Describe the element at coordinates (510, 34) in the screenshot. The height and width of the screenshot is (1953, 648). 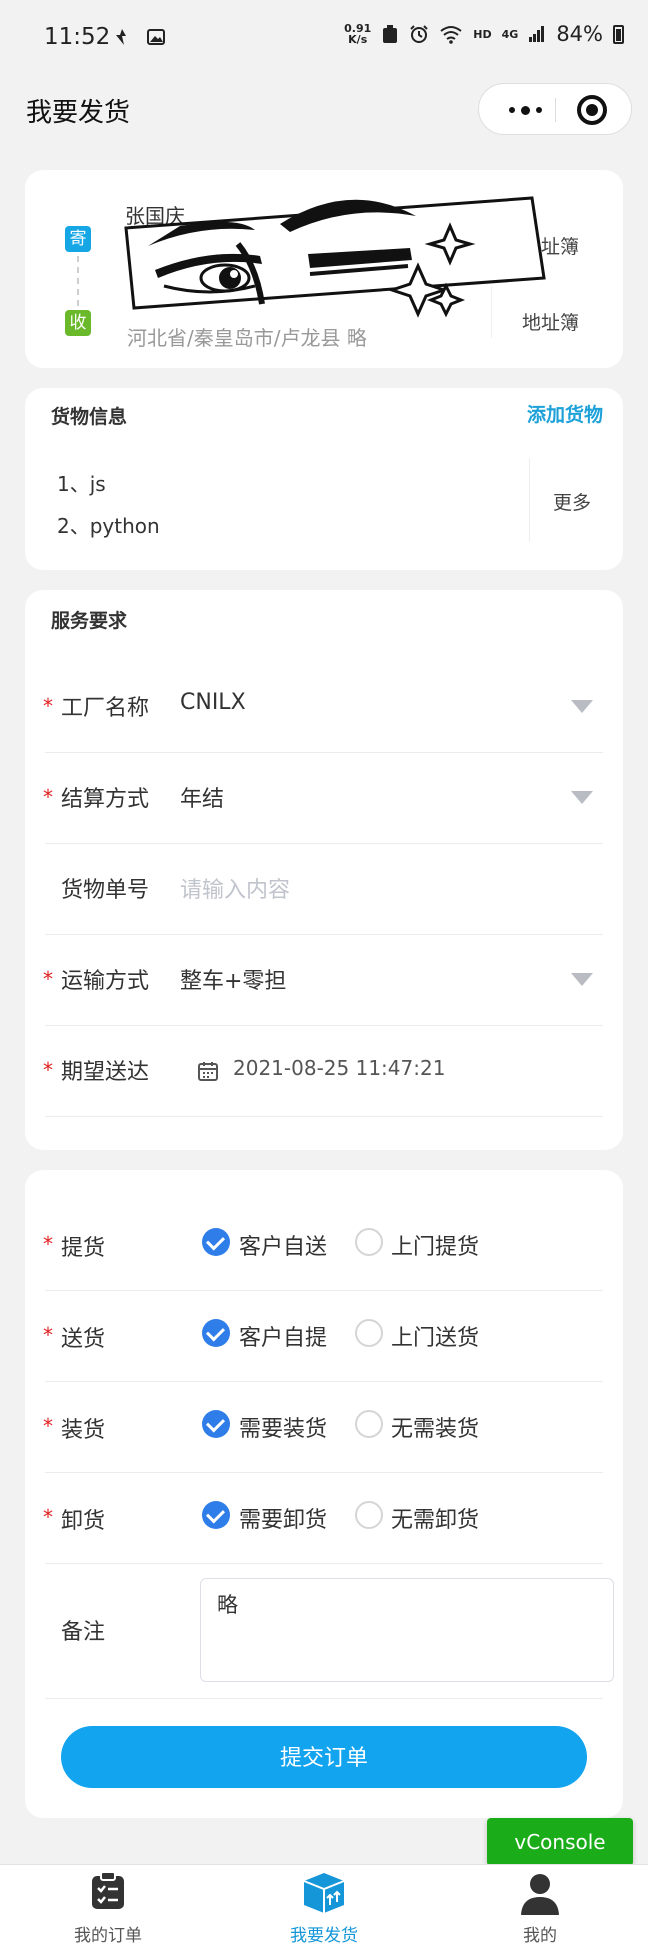
I see `network-type: 4G` at that location.